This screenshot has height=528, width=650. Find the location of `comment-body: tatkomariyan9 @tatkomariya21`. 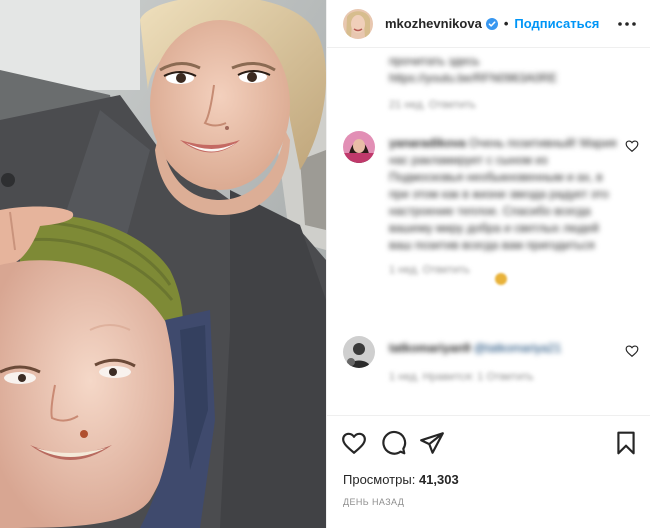

comment-body: tatkomariyan9 @tatkomariya21 is located at coordinates (503, 348).